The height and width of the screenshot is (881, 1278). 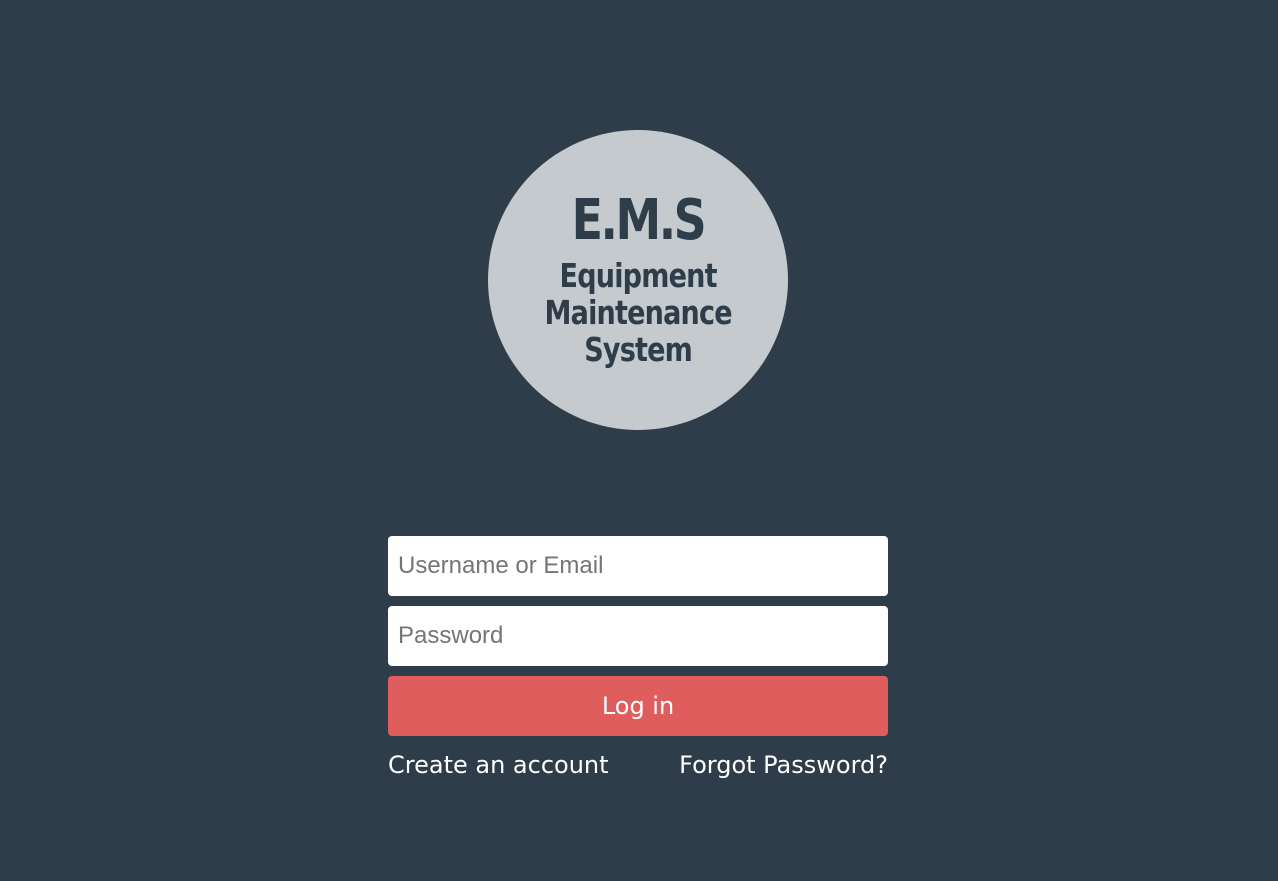 I want to click on logo-name-line: System, so click(x=638, y=349).